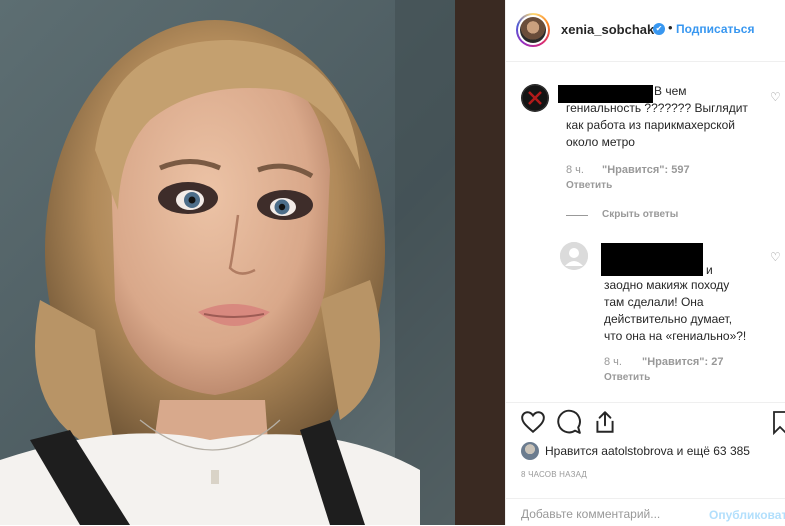  What do you see at coordinates (569, 422) in the screenshot?
I see `comment-bubble-icon` at bounding box center [569, 422].